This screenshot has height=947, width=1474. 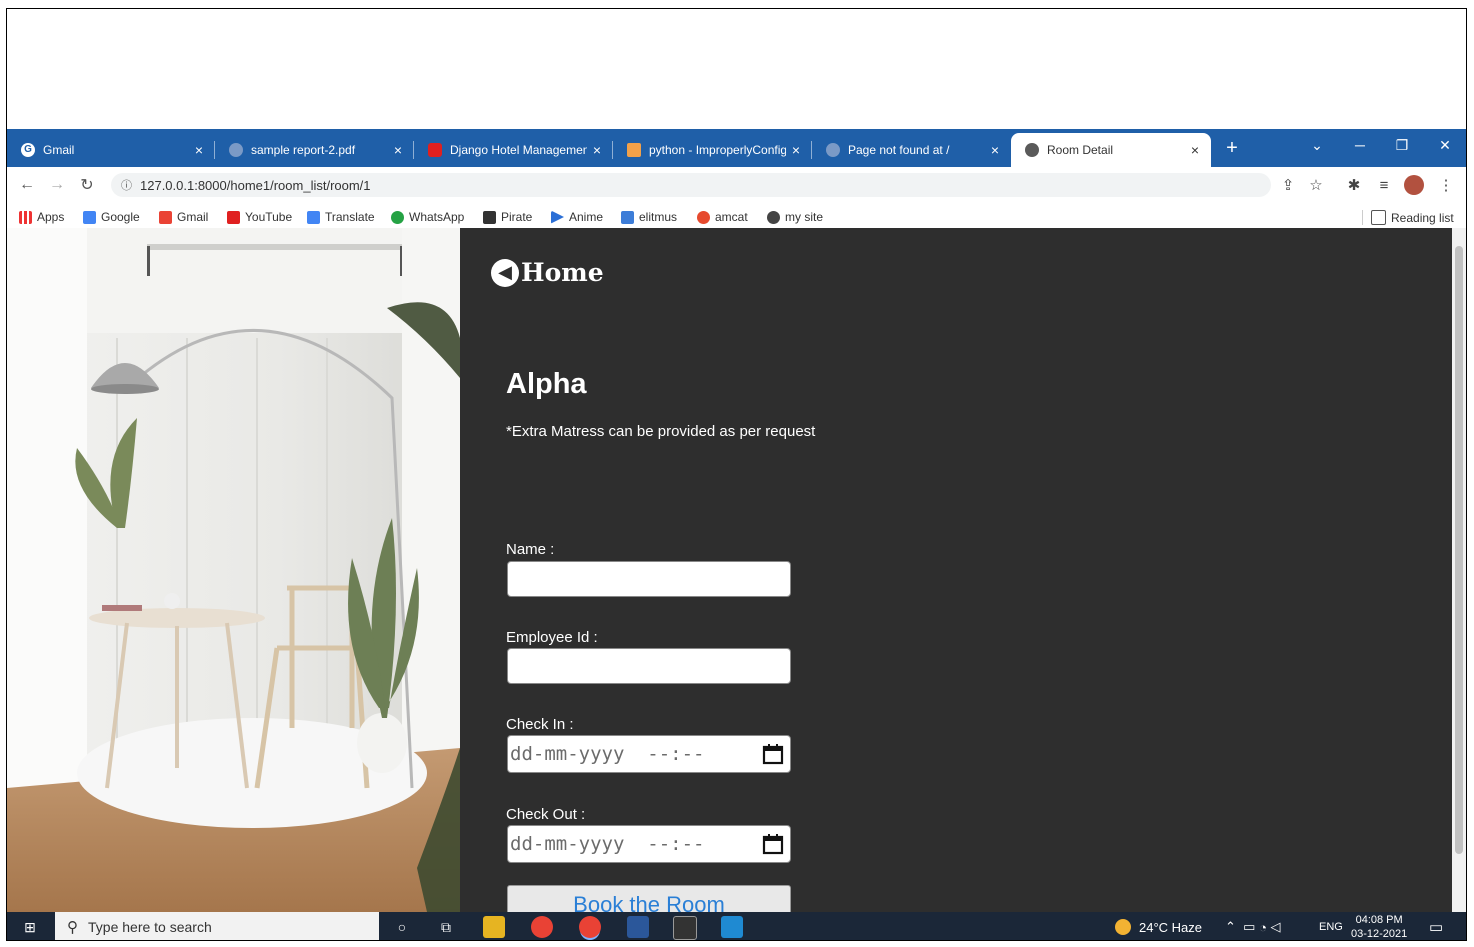 I want to click on pirate-icon, so click(x=489, y=217).